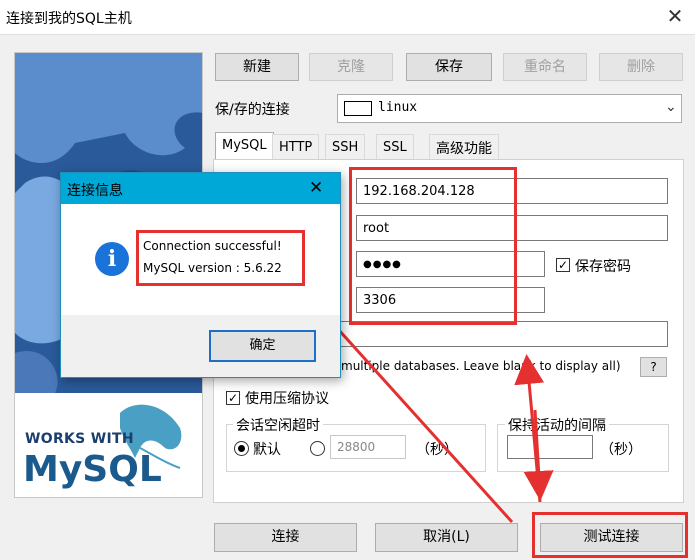 The height and width of the screenshot is (560, 695). Describe the element at coordinates (316, 188) in the screenshot. I see `dialog-close-icon: ✕` at that location.